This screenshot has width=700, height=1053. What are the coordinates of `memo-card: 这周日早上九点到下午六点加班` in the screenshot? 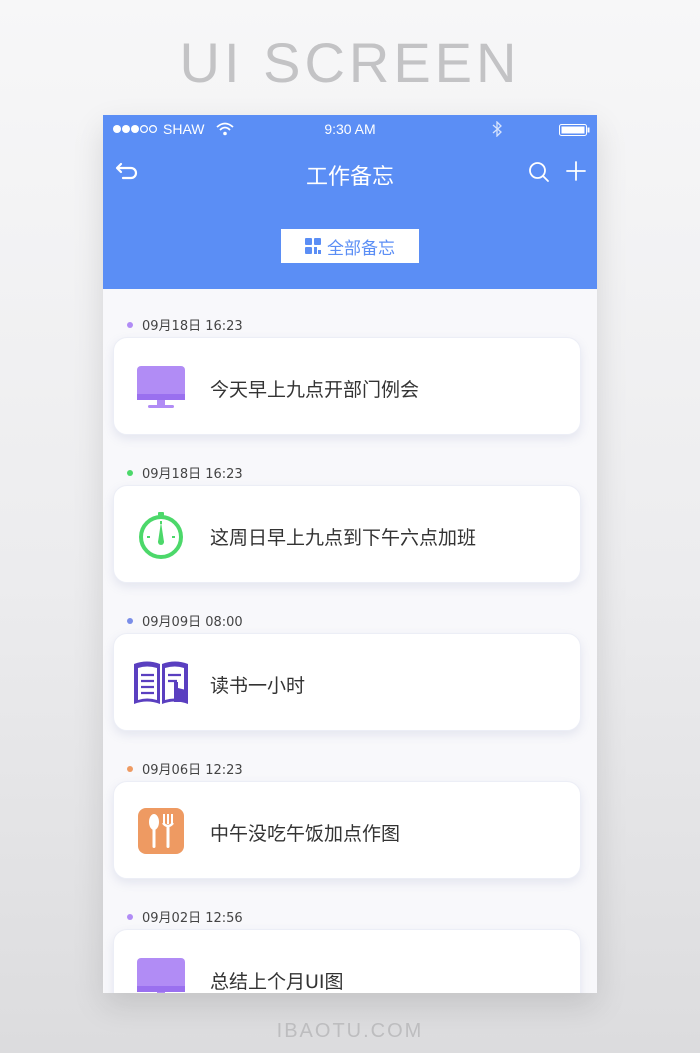 It's located at (347, 534).